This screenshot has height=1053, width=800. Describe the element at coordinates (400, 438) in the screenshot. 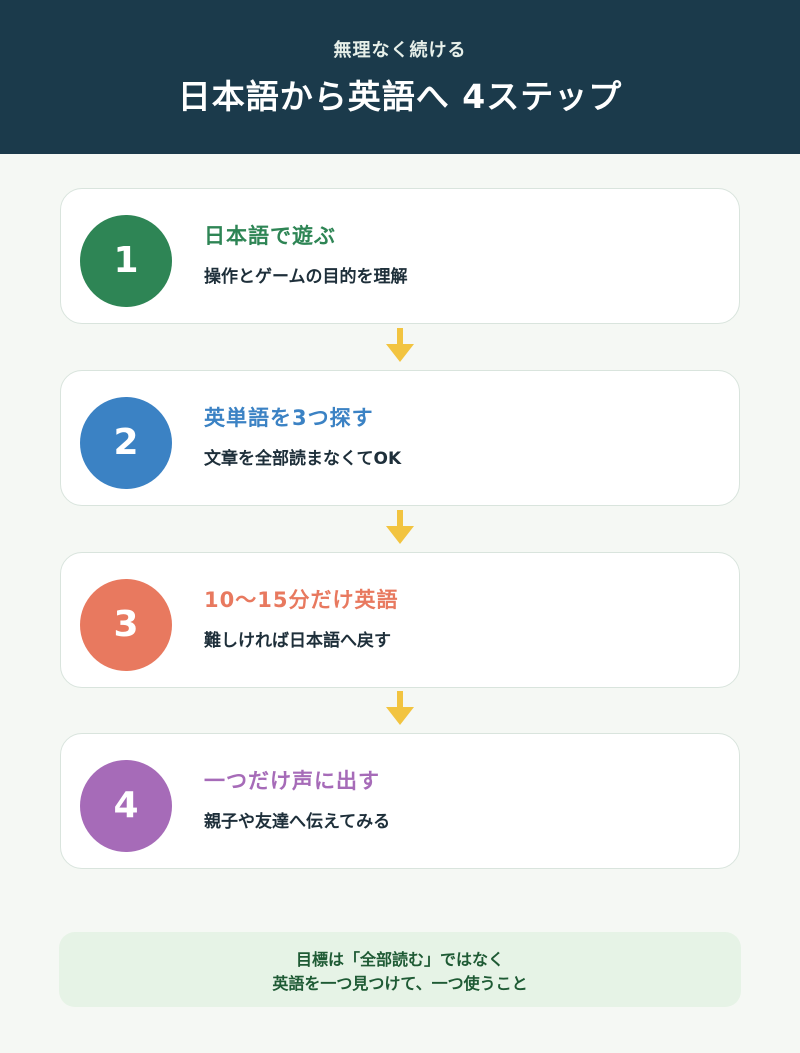

I see `step-card-2: 2 英単語を3つ探す 文章を全部読まなくてOK` at that location.